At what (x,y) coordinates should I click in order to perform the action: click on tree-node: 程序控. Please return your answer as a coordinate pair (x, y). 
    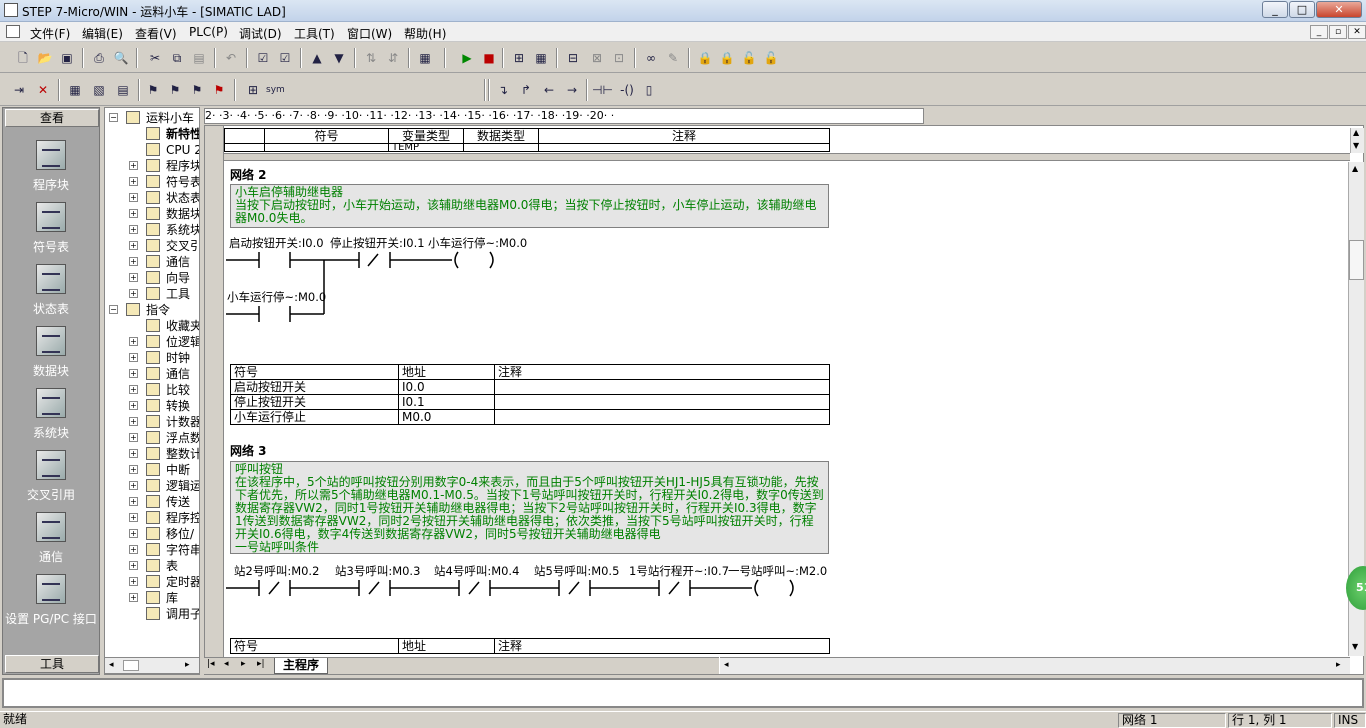
    Looking at the image, I should click on (182, 518).